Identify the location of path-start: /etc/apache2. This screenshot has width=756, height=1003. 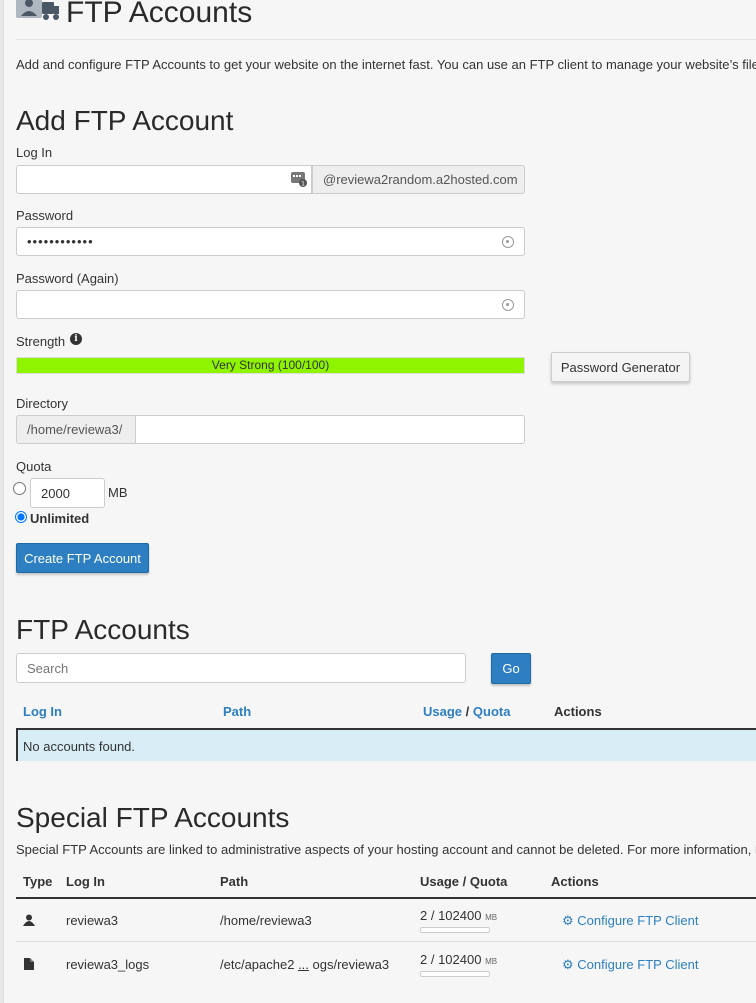
(259, 964).